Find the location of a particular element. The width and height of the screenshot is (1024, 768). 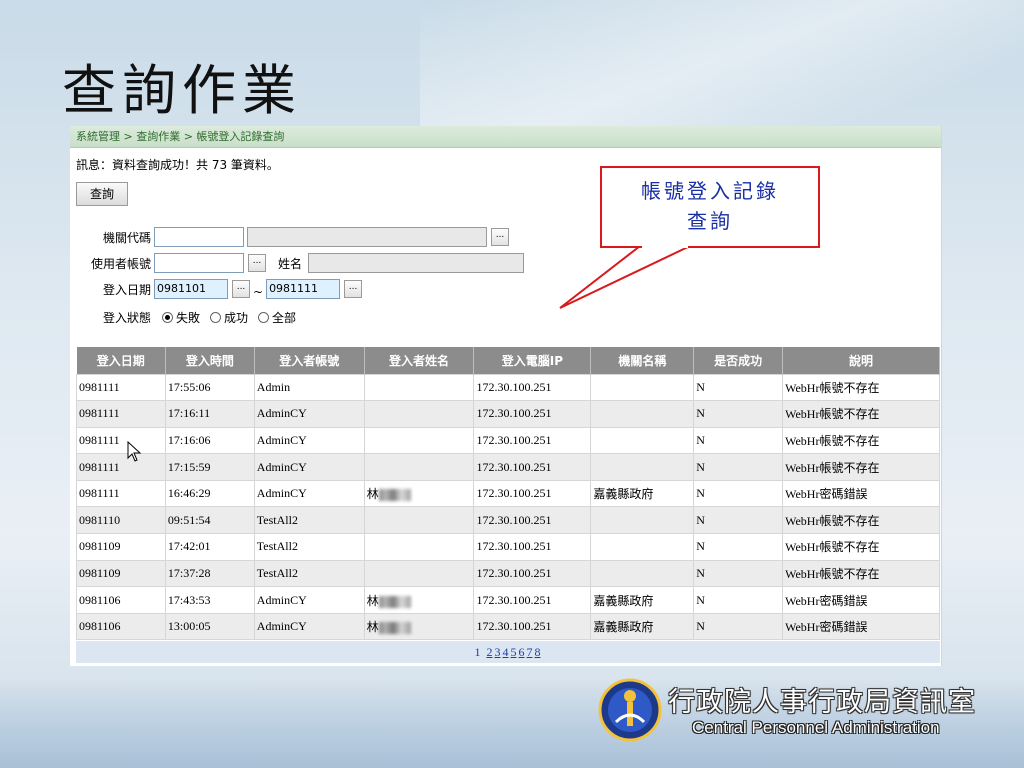

cell-agency: 嘉義縣政府 is located at coordinates (642, 600).